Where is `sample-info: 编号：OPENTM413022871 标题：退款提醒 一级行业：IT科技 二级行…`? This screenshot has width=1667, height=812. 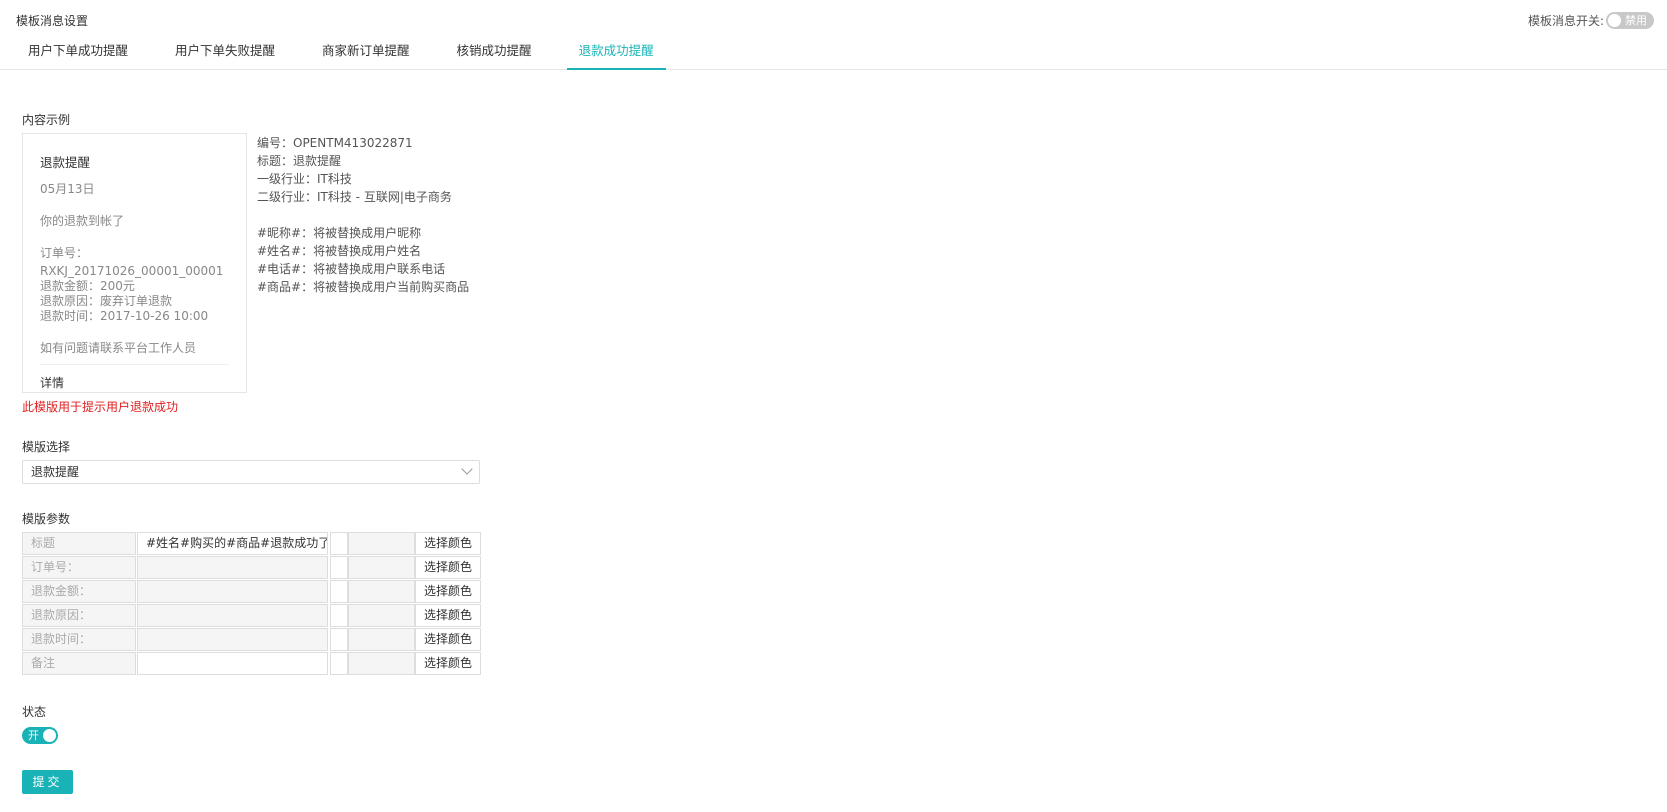
sample-info: 编号：OPENTM413022871 标题：退款提醒 一级行业：IT科技 二级行… is located at coordinates (363, 215).